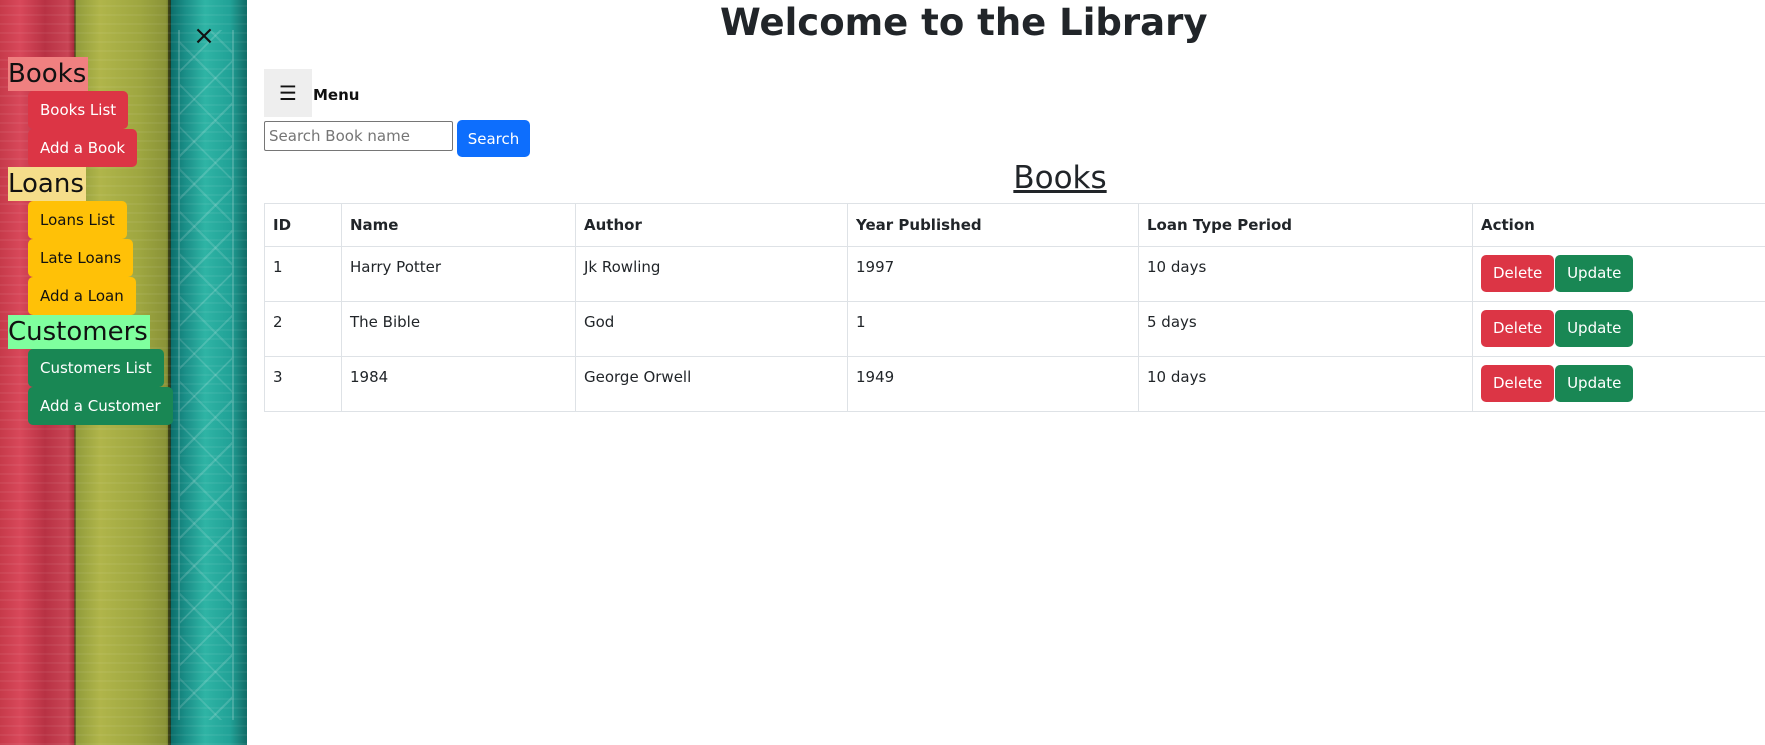 The height and width of the screenshot is (745, 1765). I want to click on customers-list-button: Customers List, so click(96, 368).